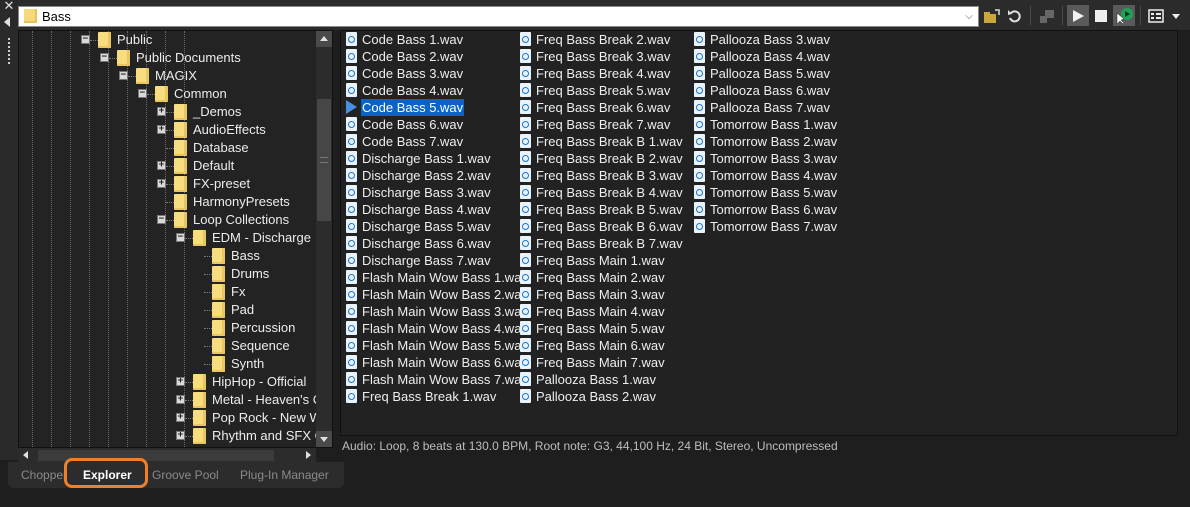 The image size is (1190, 507). What do you see at coordinates (776, 124) in the screenshot?
I see `file-item: Tomorrow Bass 1.wav` at bounding box center [776, 124].